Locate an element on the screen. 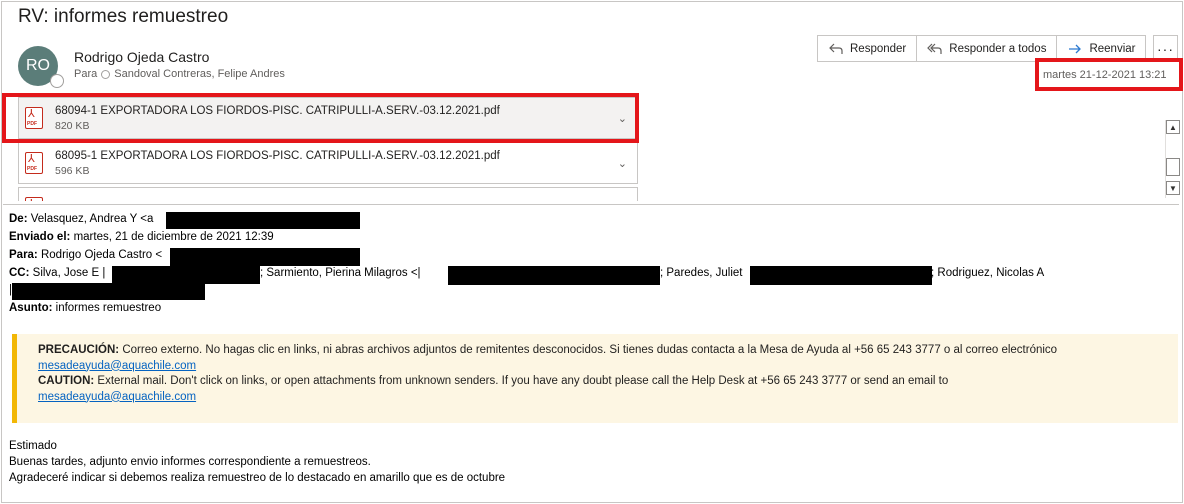 This screenshot has width=1184, height=504. highlight-box-attachment is located at coordinates (320, 118).